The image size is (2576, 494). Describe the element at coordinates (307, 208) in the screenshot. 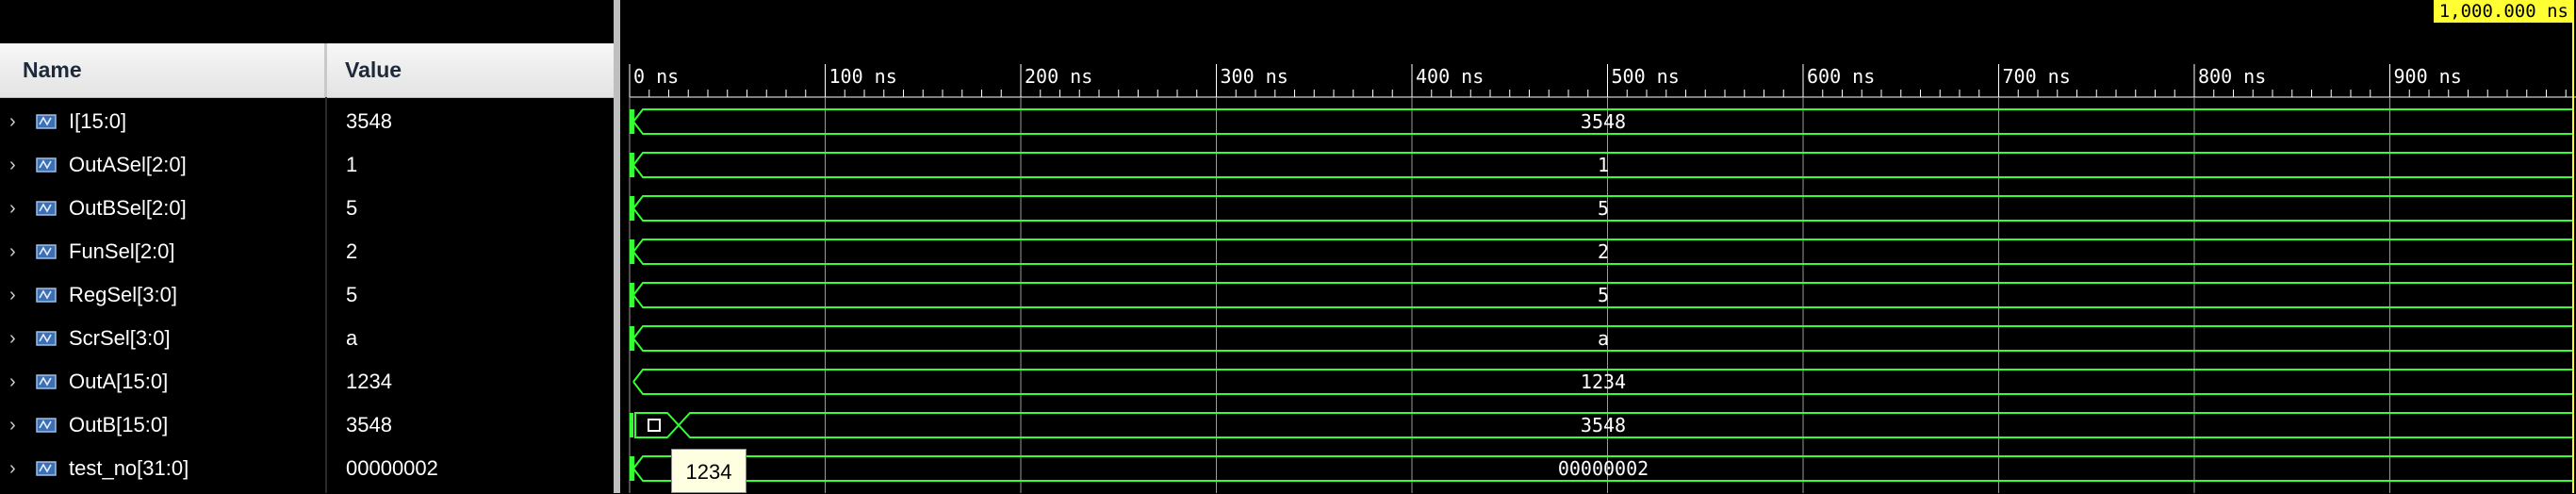

I see `signal-row: › OutBSel[2:0] 5` at that location.